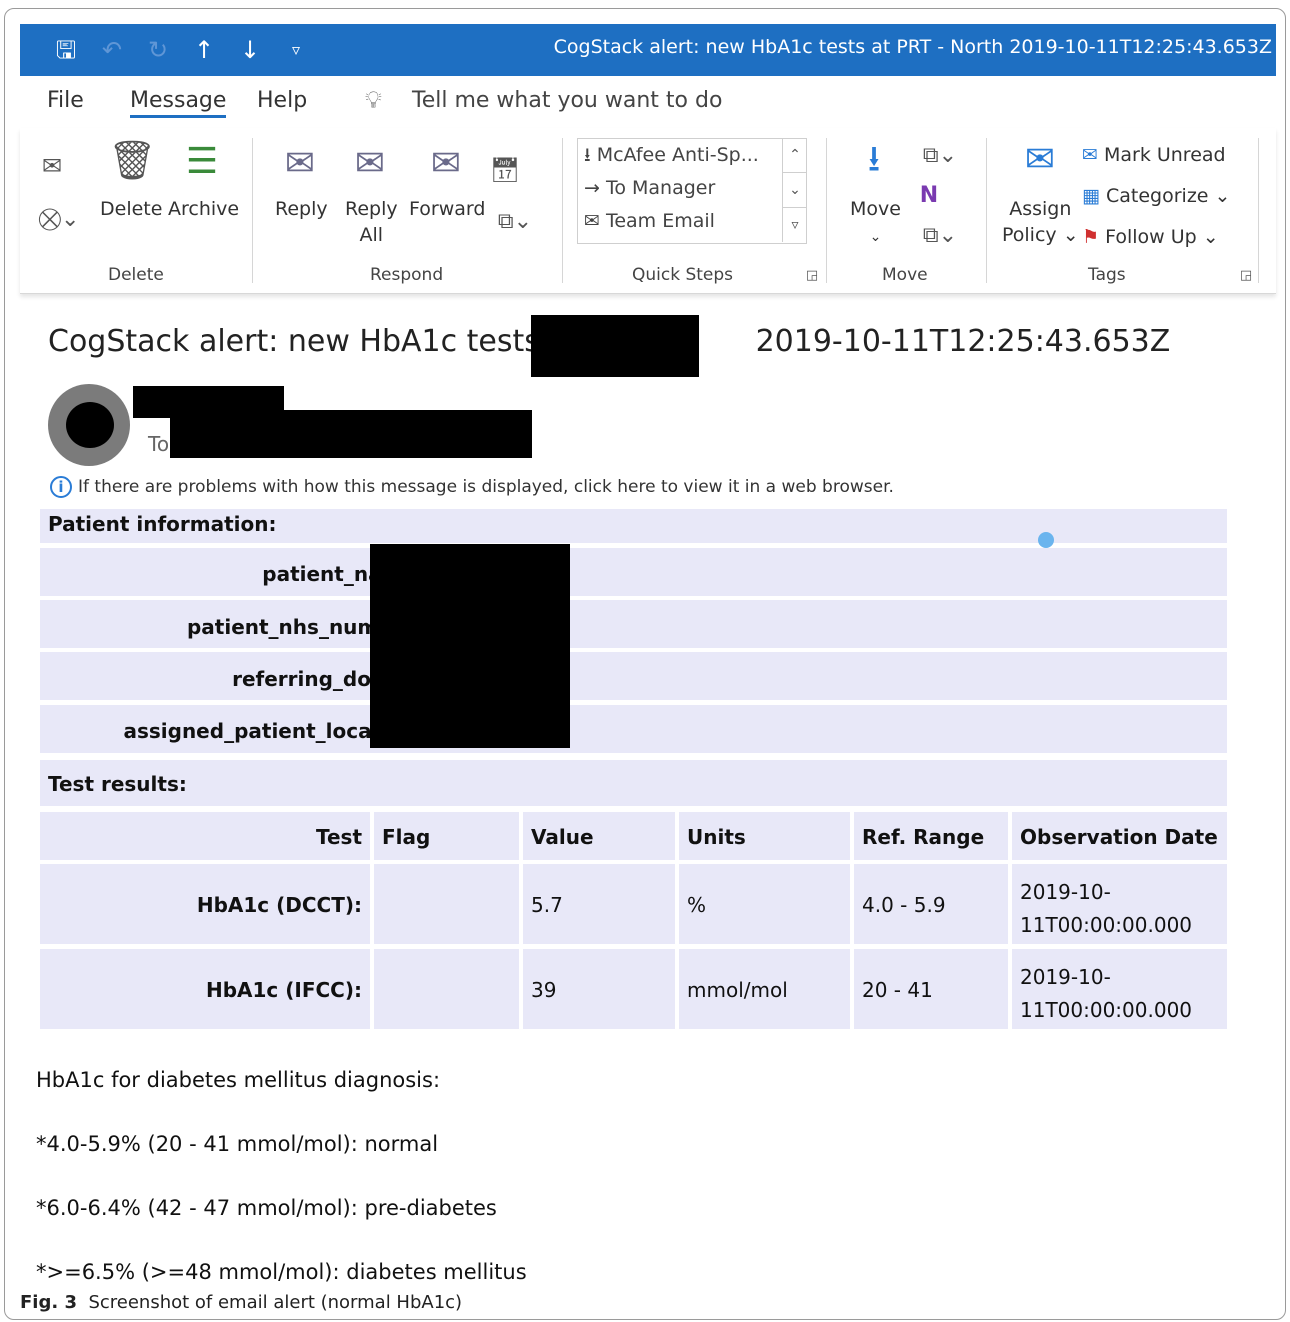 The image size is (1290, 1322). I want to click on column-header-observation-date: Observation Date, so click(1119, 836).